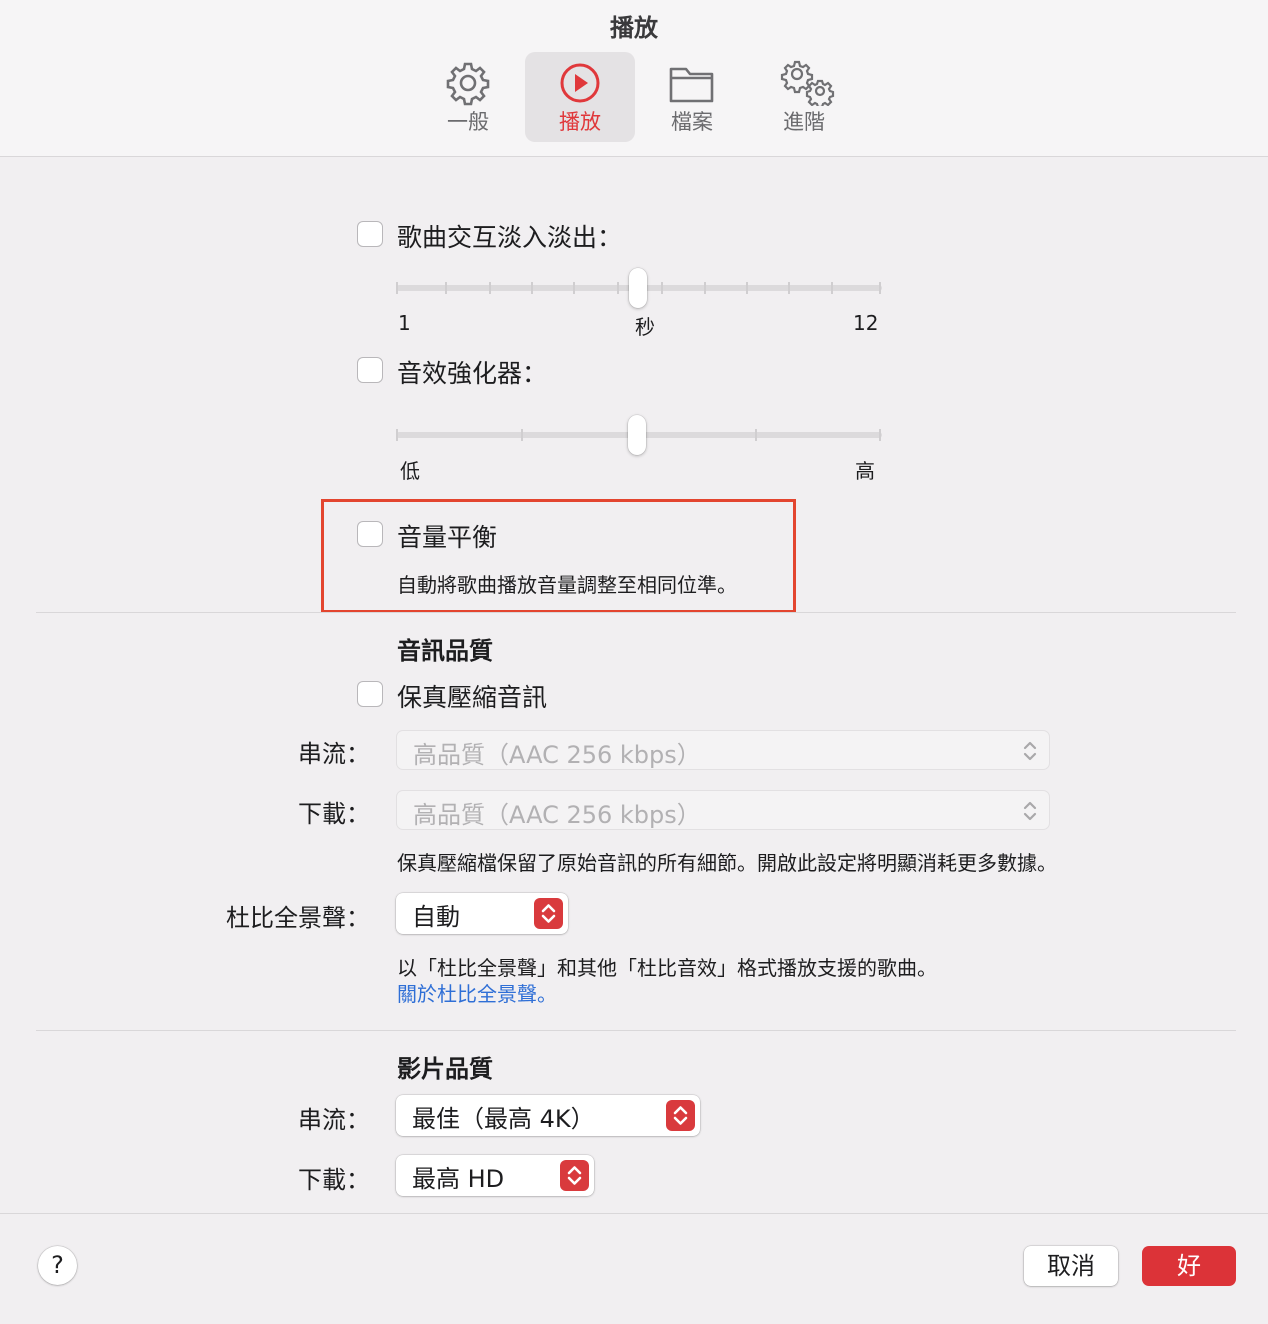 The image size is (1268, 1324). Describe the element at coordinates (667, 968) in the screenshot. I see `atmos-note: 以「杜比全景聲」和其他「杜比音效」格式播放支援的歌曲。` at that location.